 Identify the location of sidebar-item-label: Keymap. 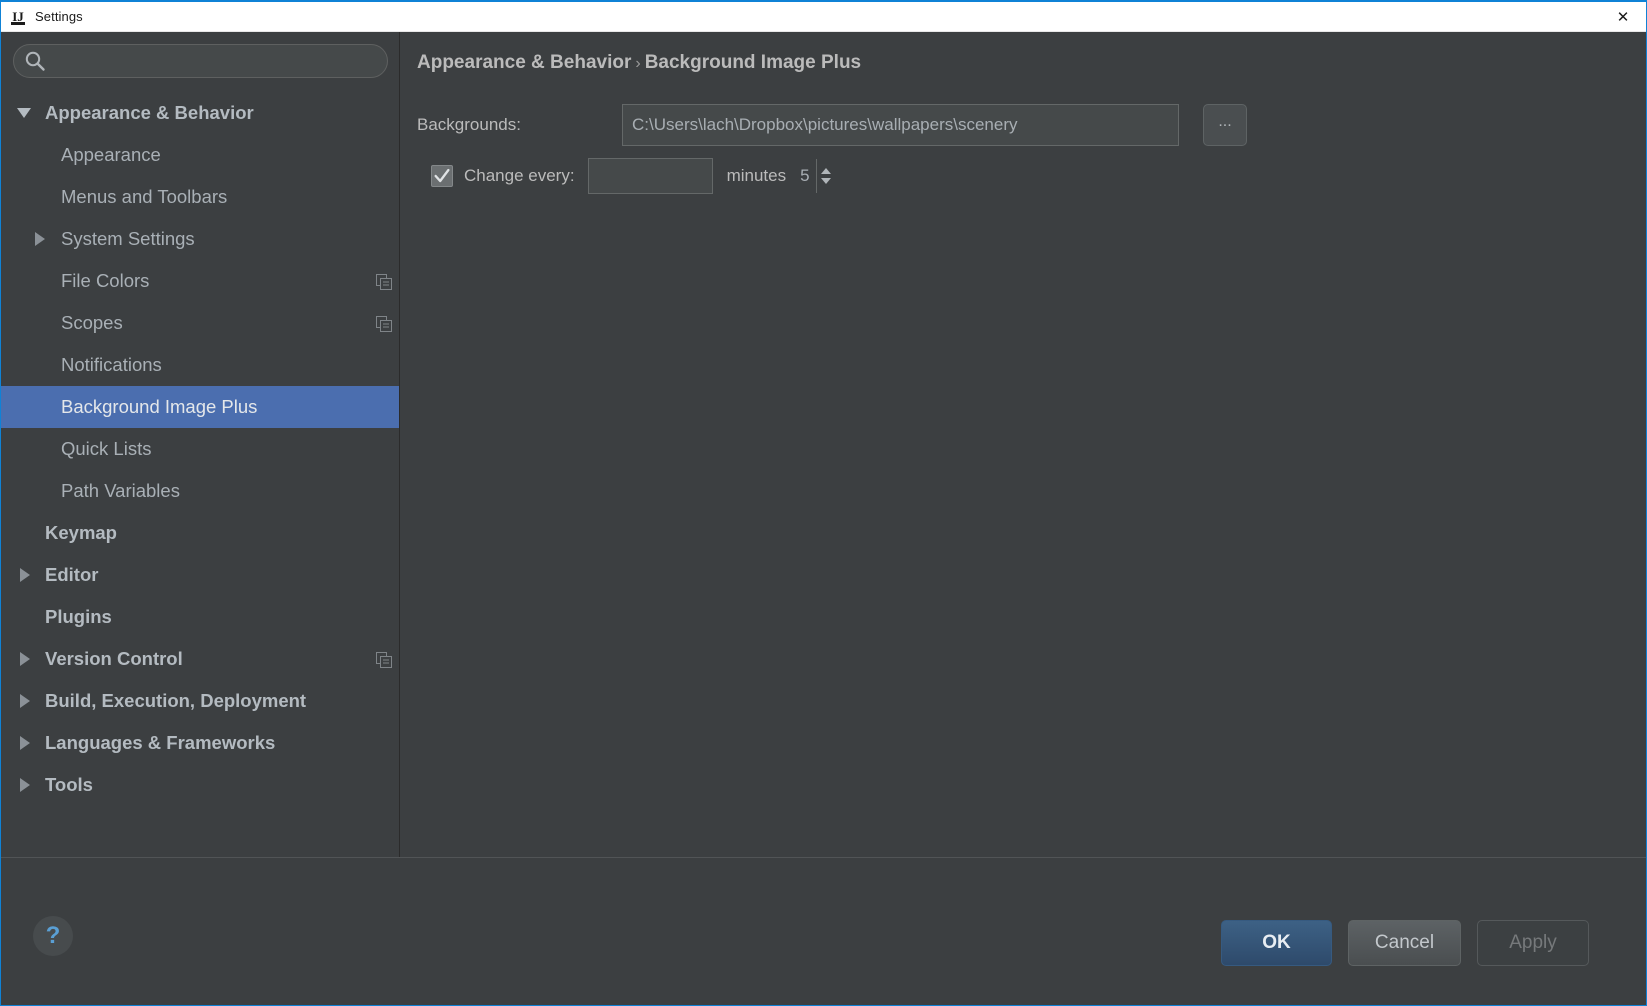
(81, 532).